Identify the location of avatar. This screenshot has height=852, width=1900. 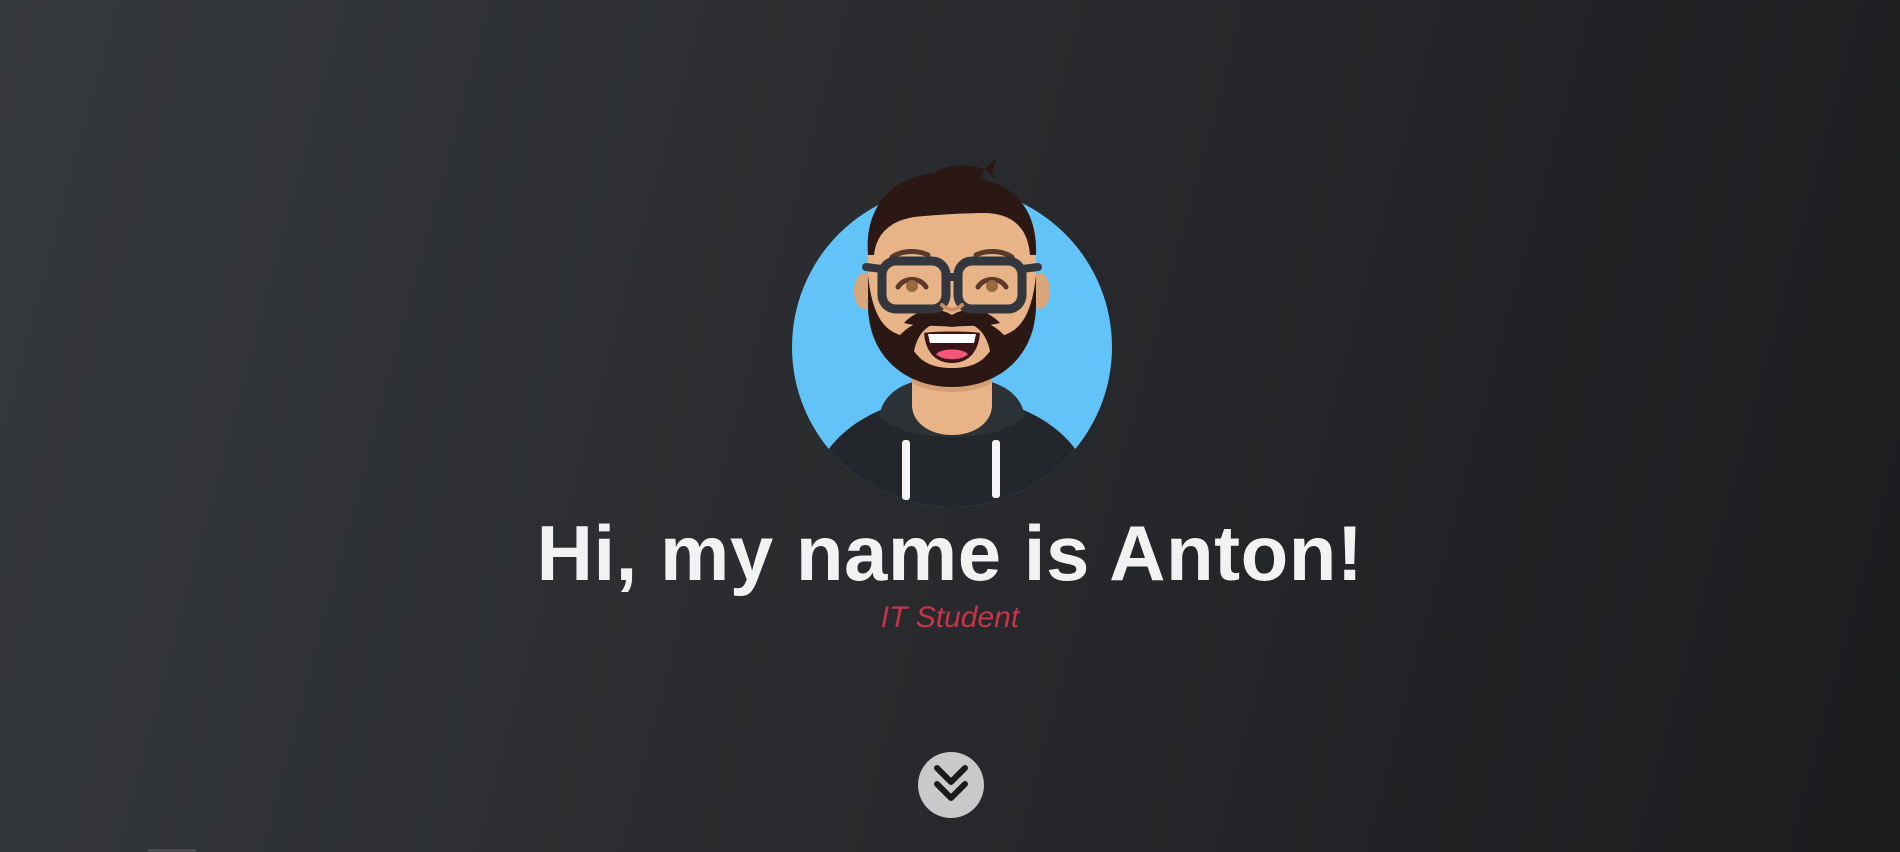
(952, 333).